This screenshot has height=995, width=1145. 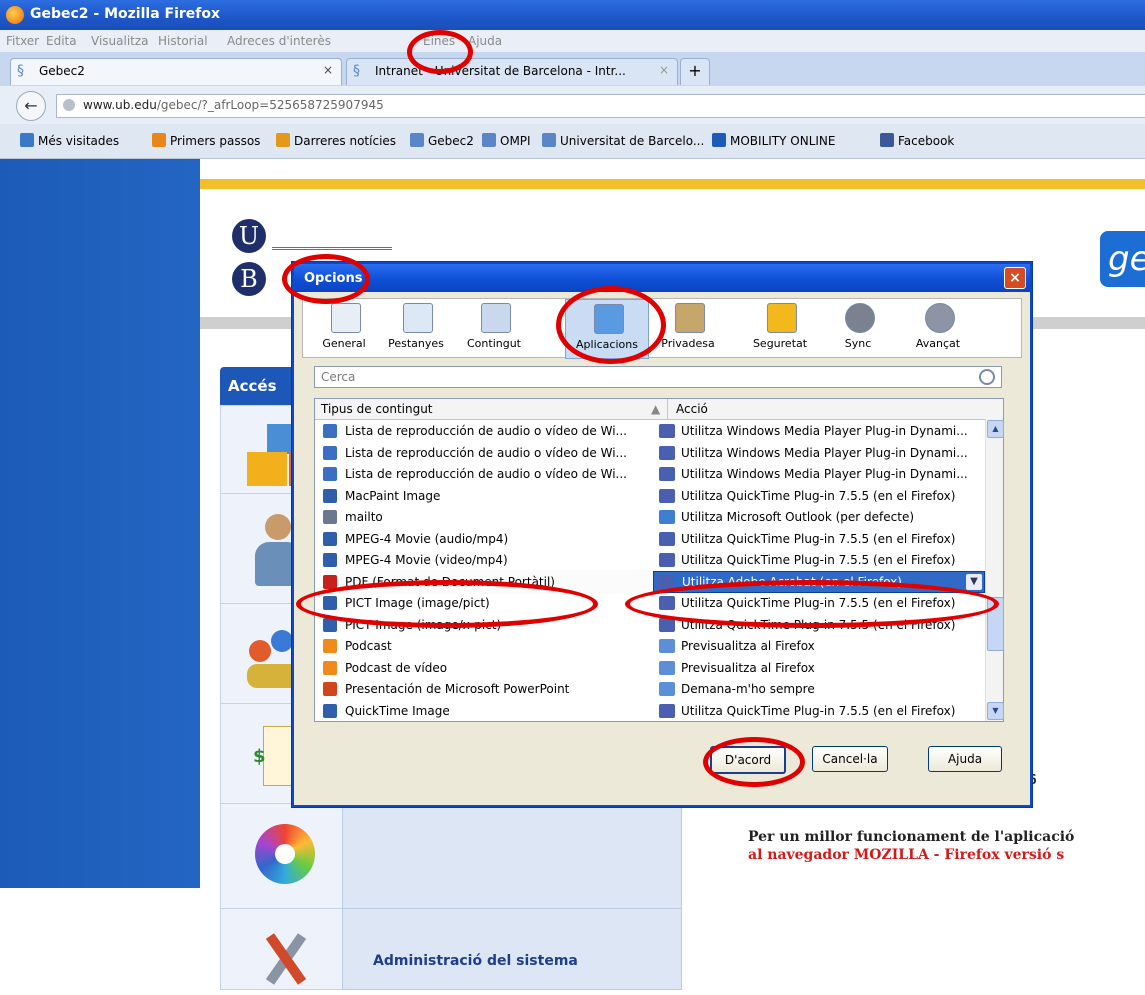 What do you see at coordinates (850, 759) in the screenshot?
I see `cancel-button: Cancel·la` at bounding box center [850, 759].